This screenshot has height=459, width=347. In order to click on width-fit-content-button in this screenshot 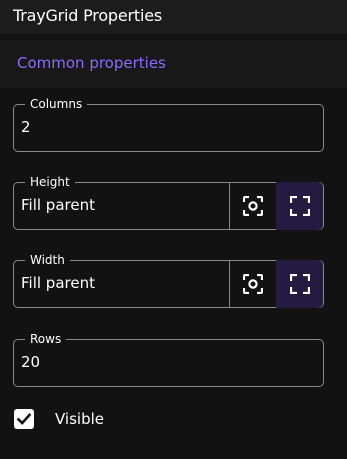, I will do `click(252, 284)`.